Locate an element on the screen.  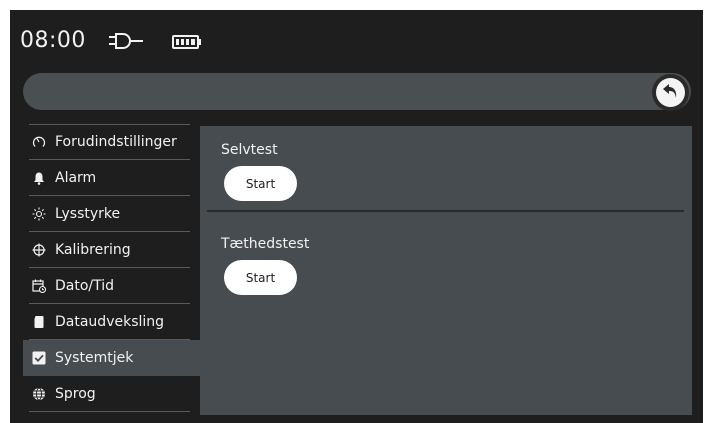
section-divider is located at coordinates (445, 211).